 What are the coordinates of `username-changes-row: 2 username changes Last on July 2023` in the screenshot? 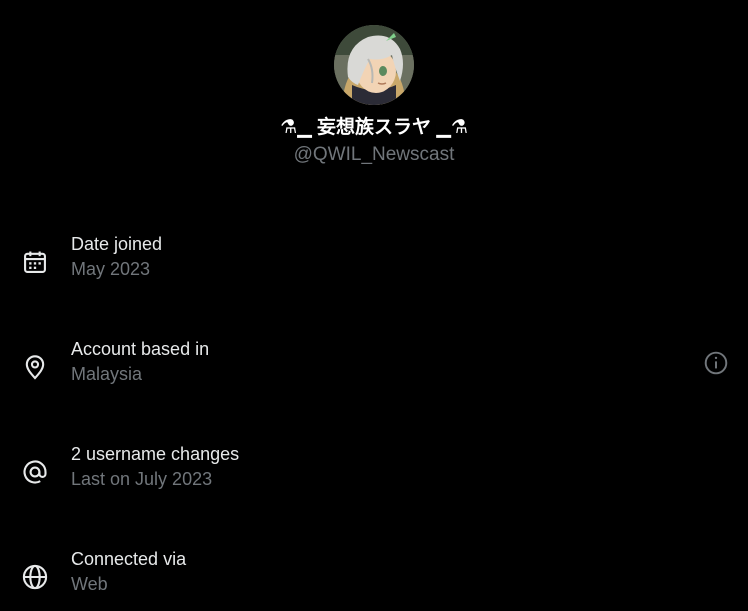 It's located at (374, 472).